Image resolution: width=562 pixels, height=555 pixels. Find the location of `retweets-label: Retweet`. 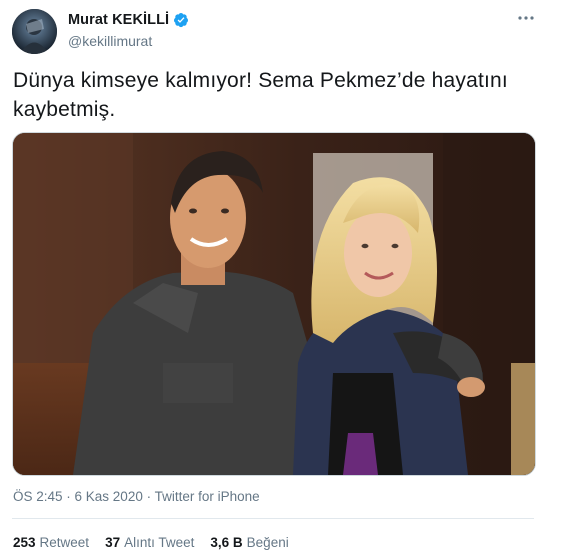

retweets-label: Retweet is located at coordinates (64, 542).